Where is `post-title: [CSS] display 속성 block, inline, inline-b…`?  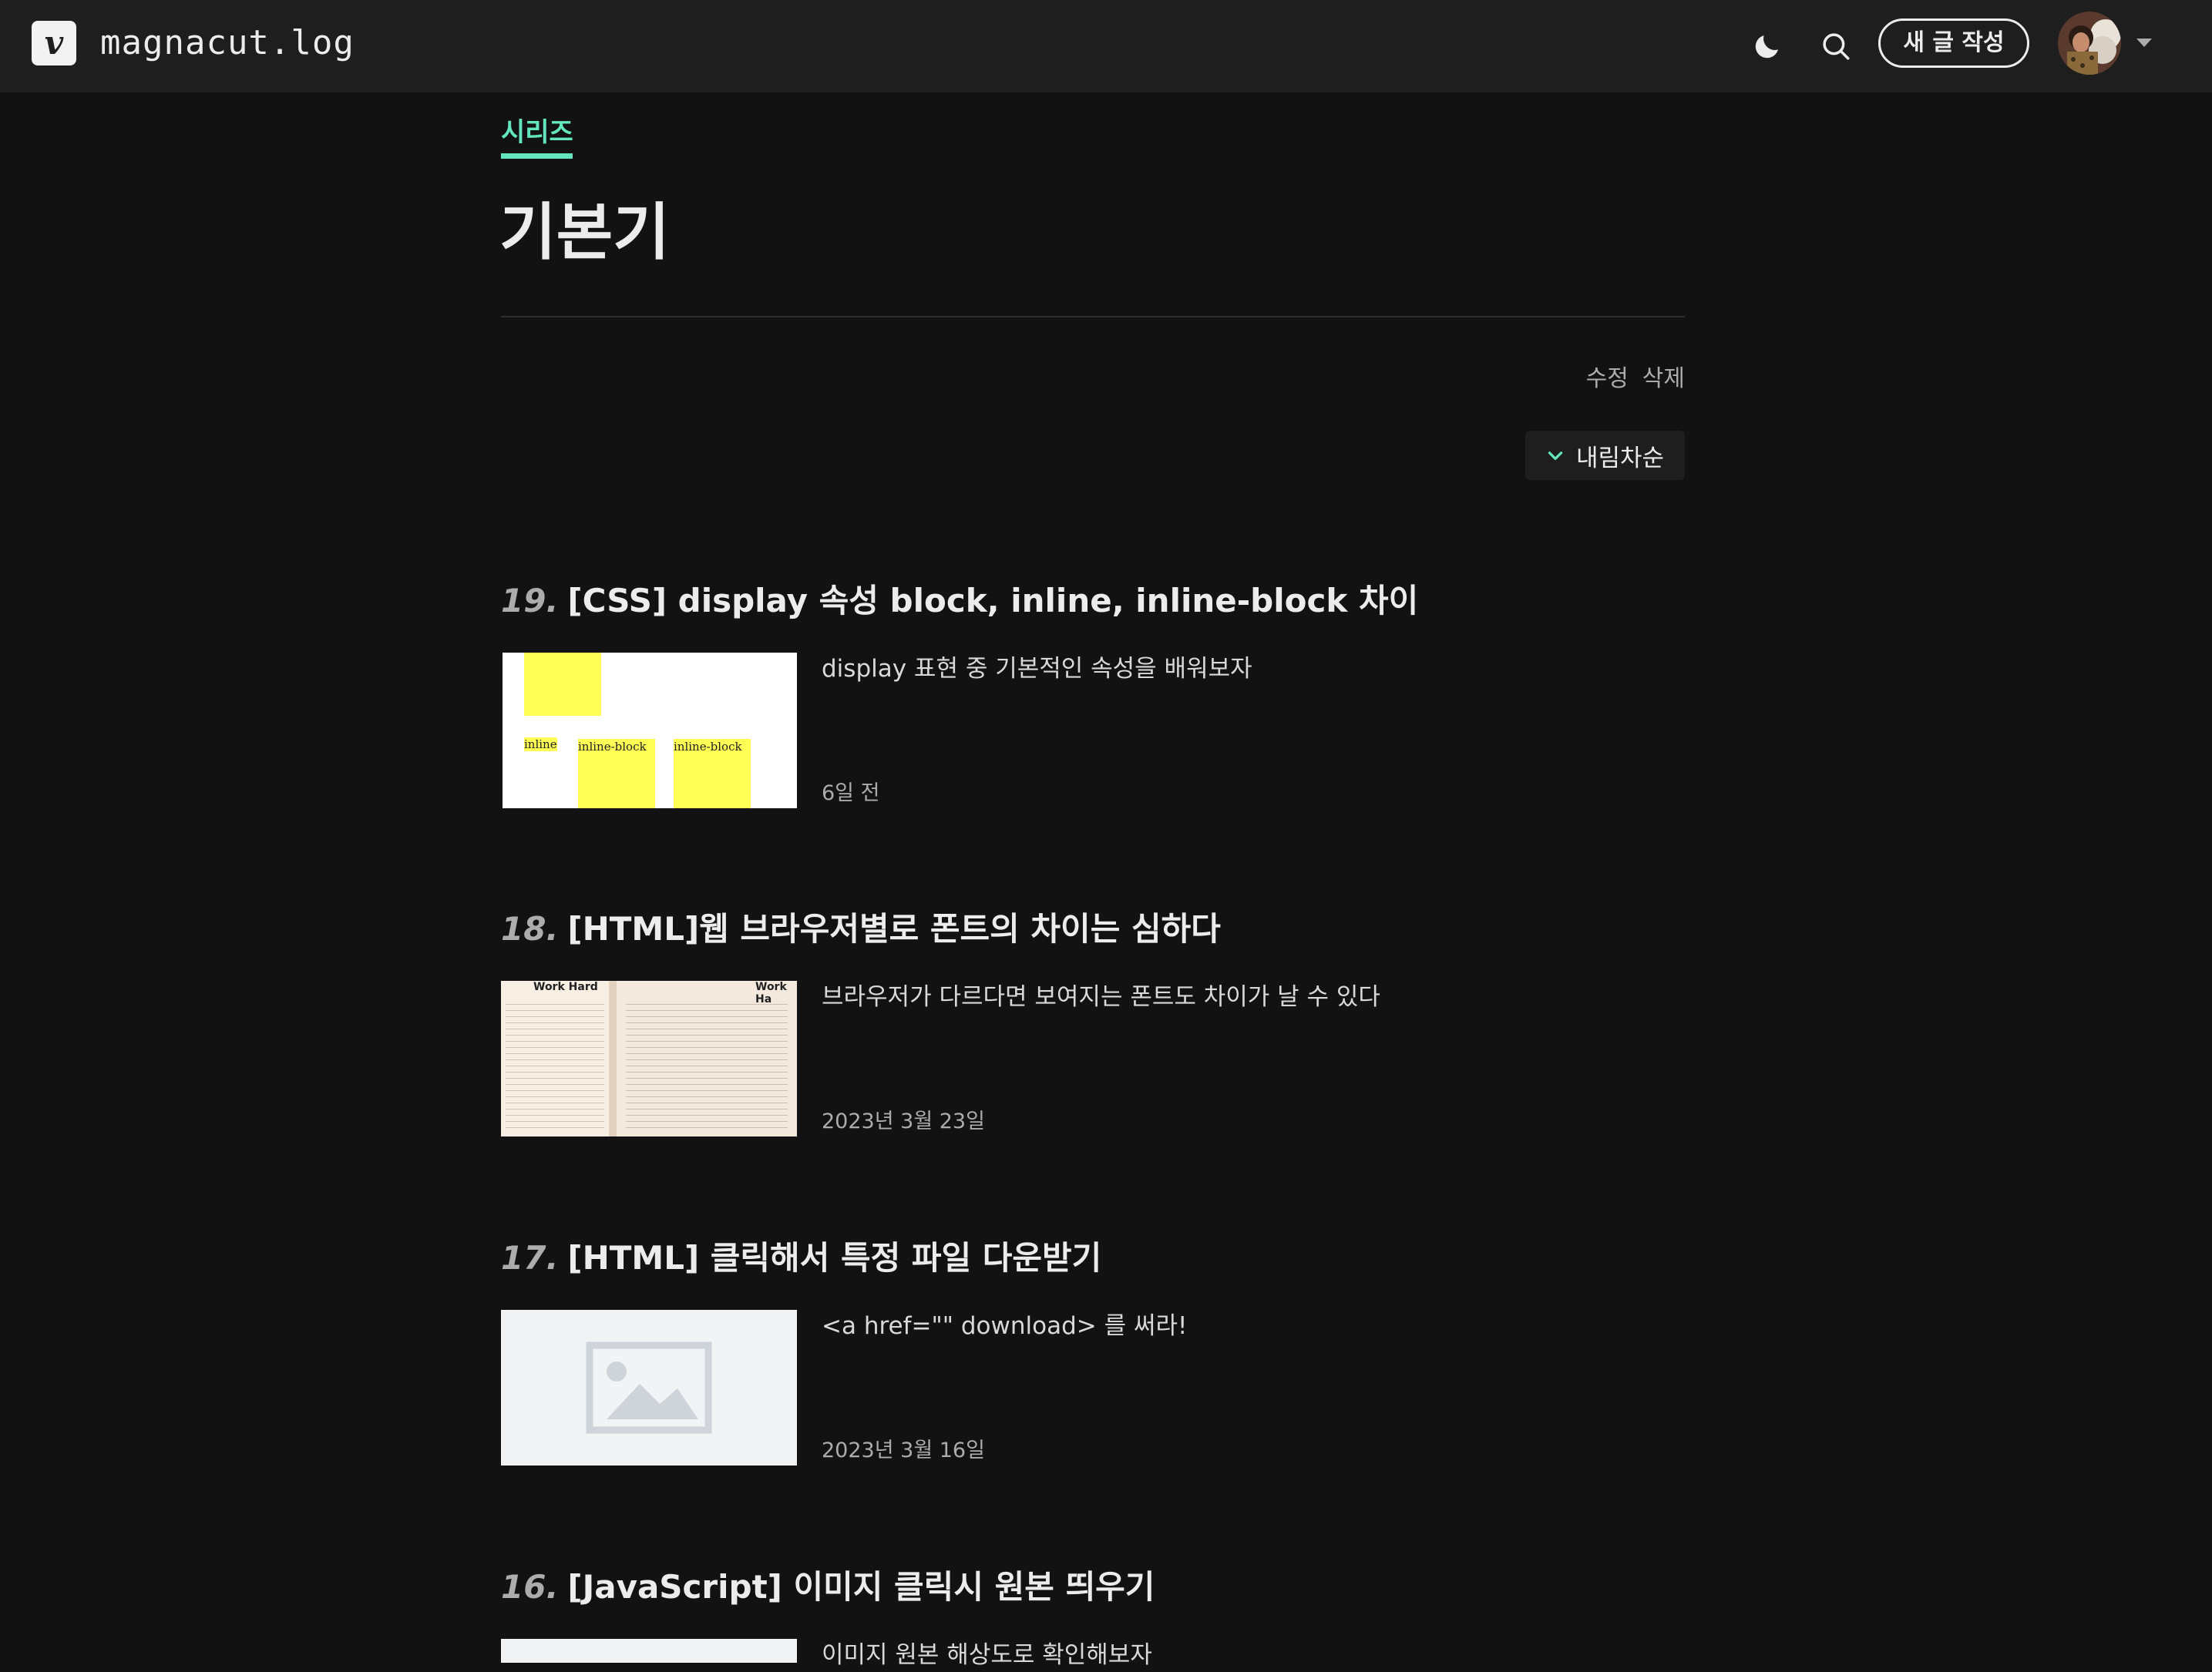
post-title: [CSS] display 속성 block, inline, inline-b… is located at coordinates (993, 600).